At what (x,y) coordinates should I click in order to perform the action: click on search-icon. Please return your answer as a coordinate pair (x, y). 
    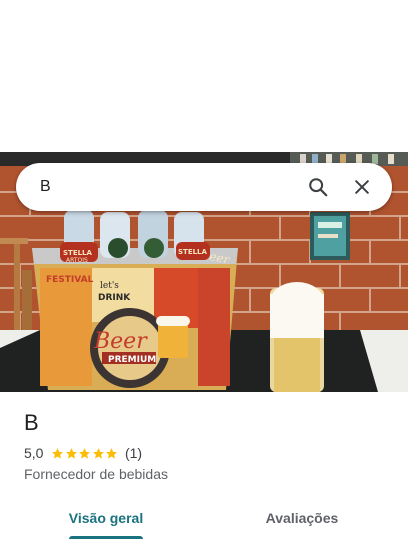
    Looking at the image, I should click on (318, 187).